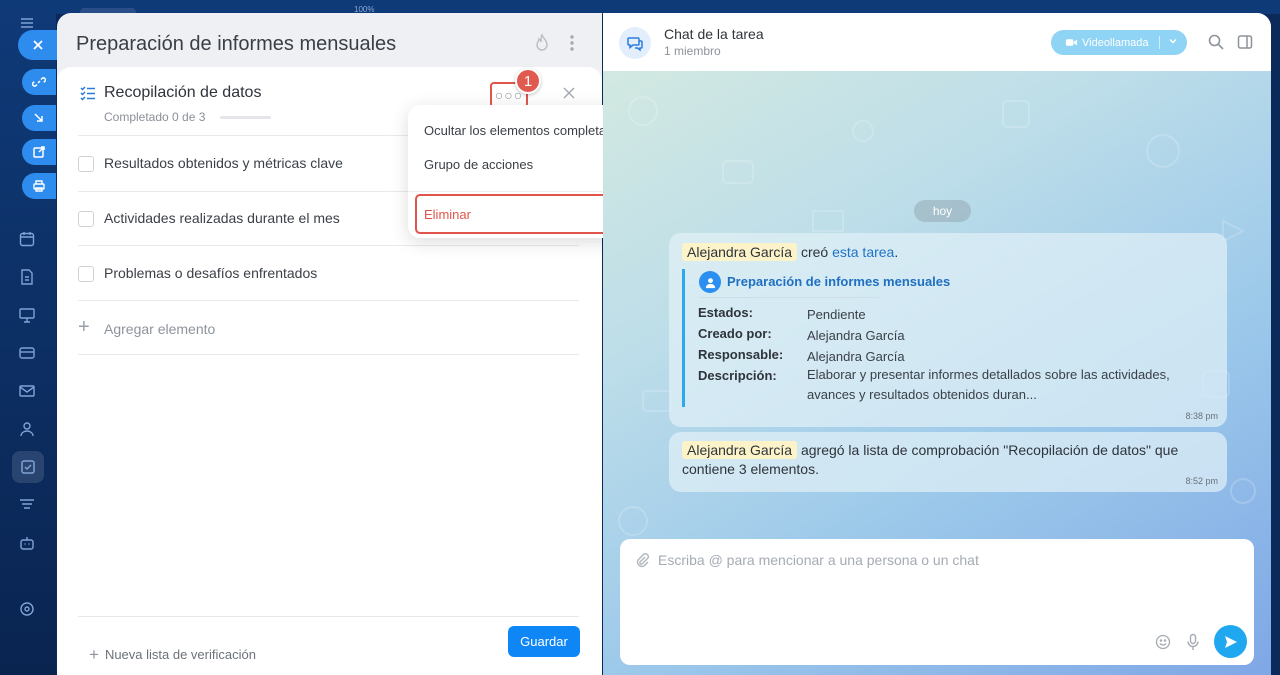 This screenshot has height=675, width=1280. I want to click on close-icon, so click(569, 93).